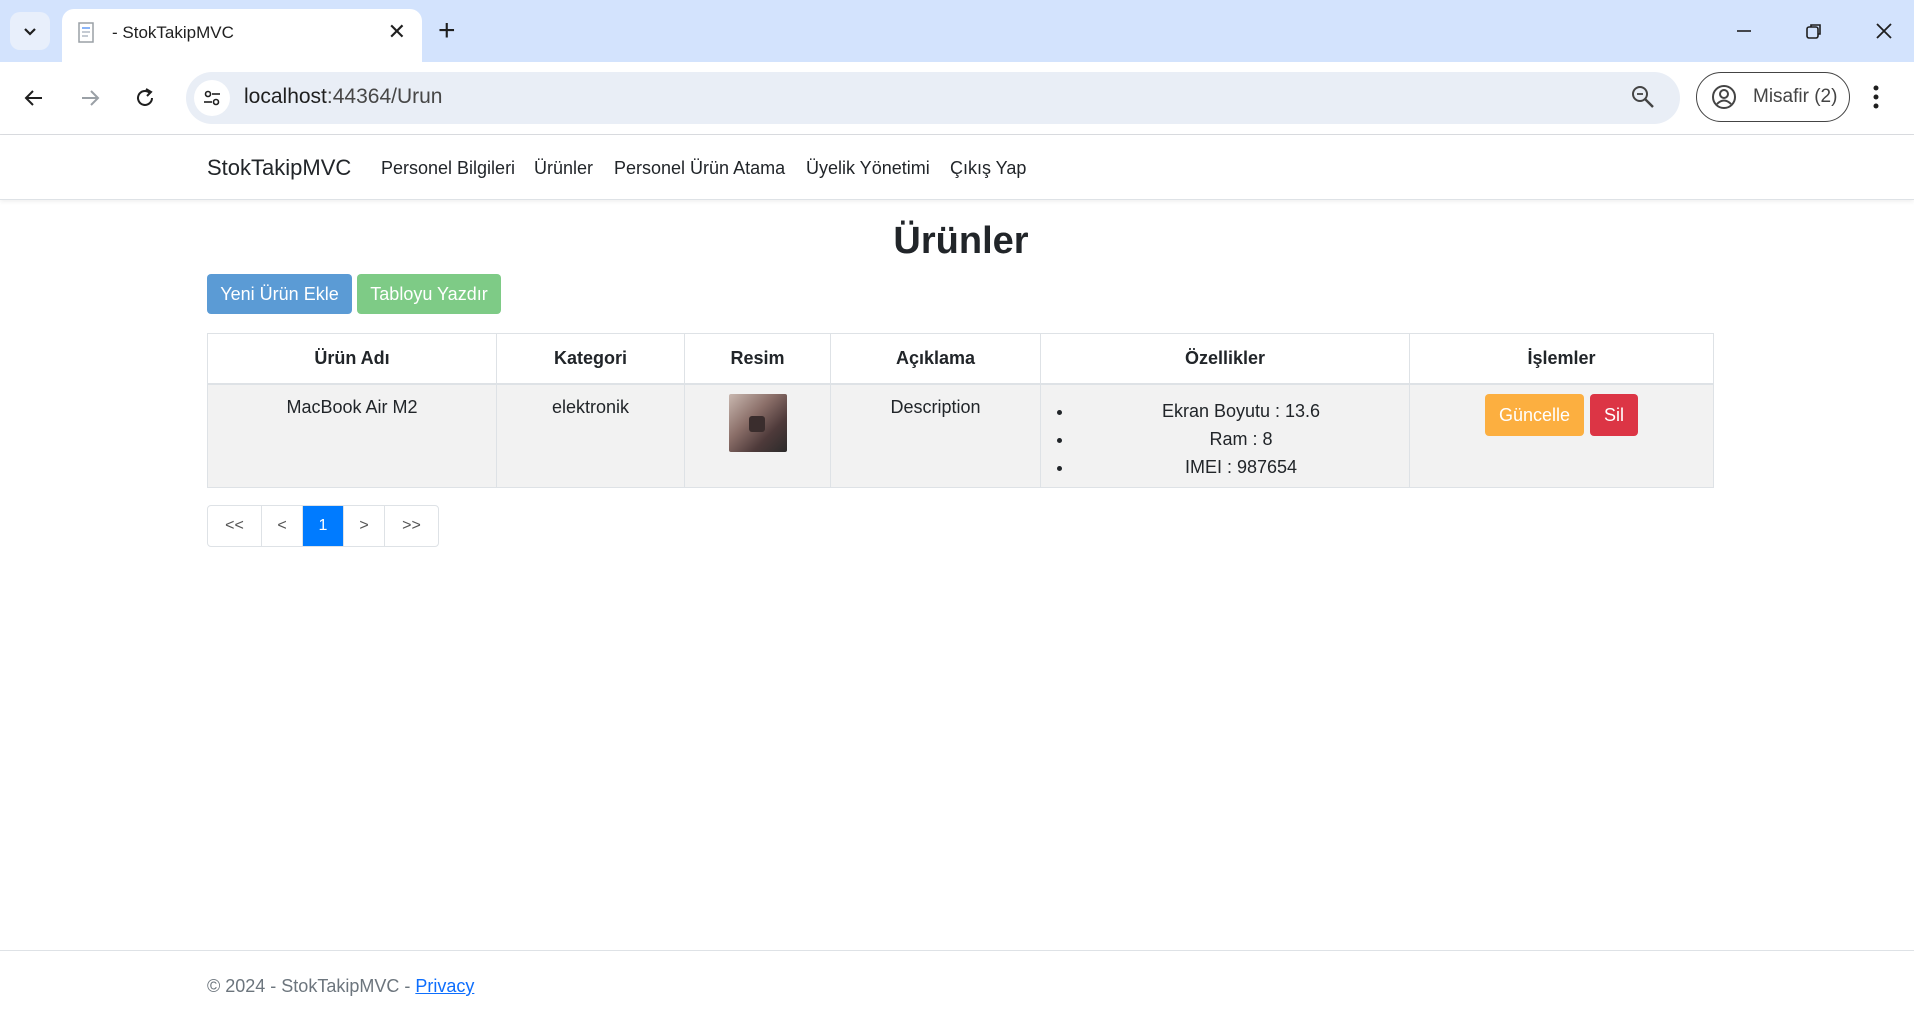 This screenshot has width=1914, height=1012. I want to click on footer-text: © 2024 - StokTakipMVC - Privacy, so click(340, 986).